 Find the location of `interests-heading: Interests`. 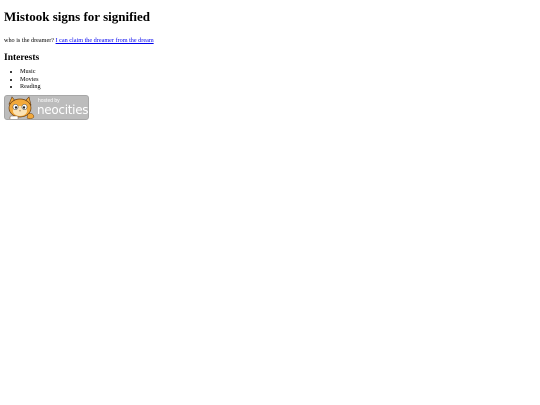

interests-heading: Interests is located at coordinates (22, 58).